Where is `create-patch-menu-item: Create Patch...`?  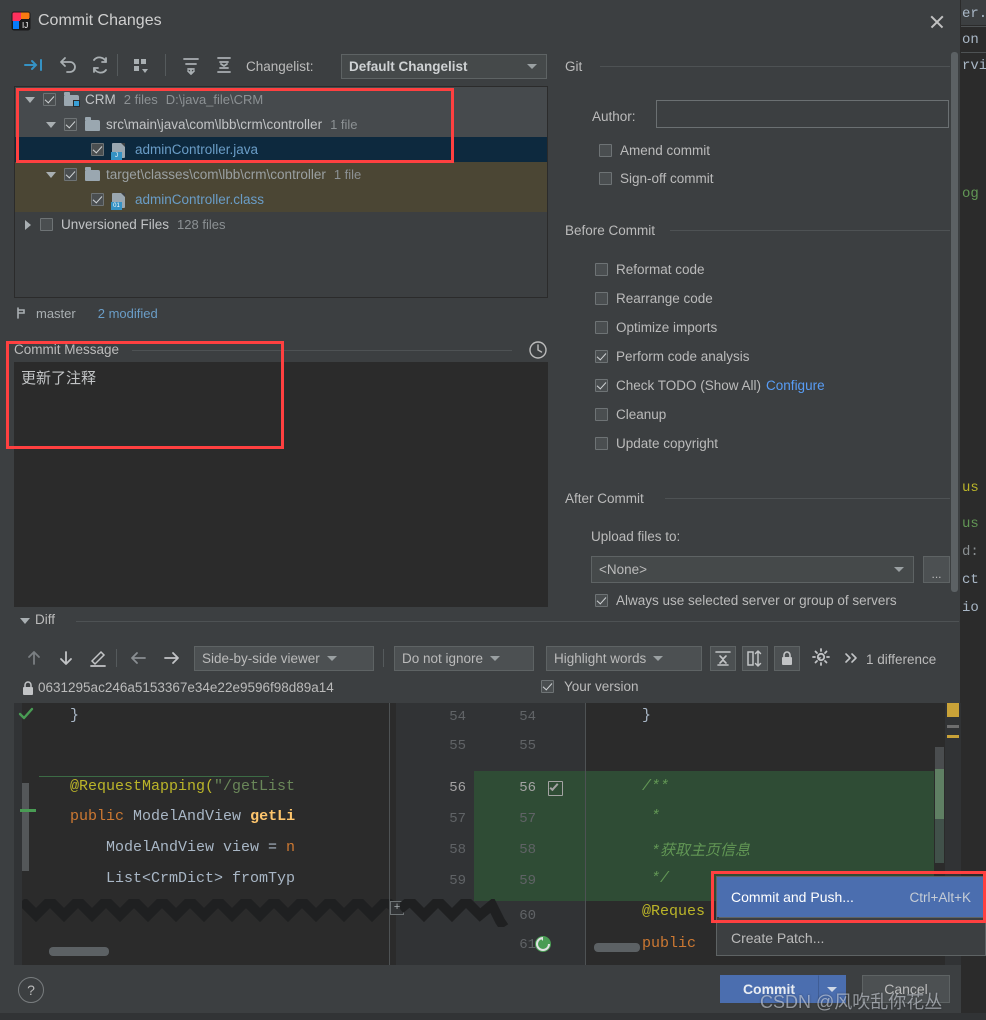 create-patch-menu-item: Create Patch... is located at coordinates (851, 938).